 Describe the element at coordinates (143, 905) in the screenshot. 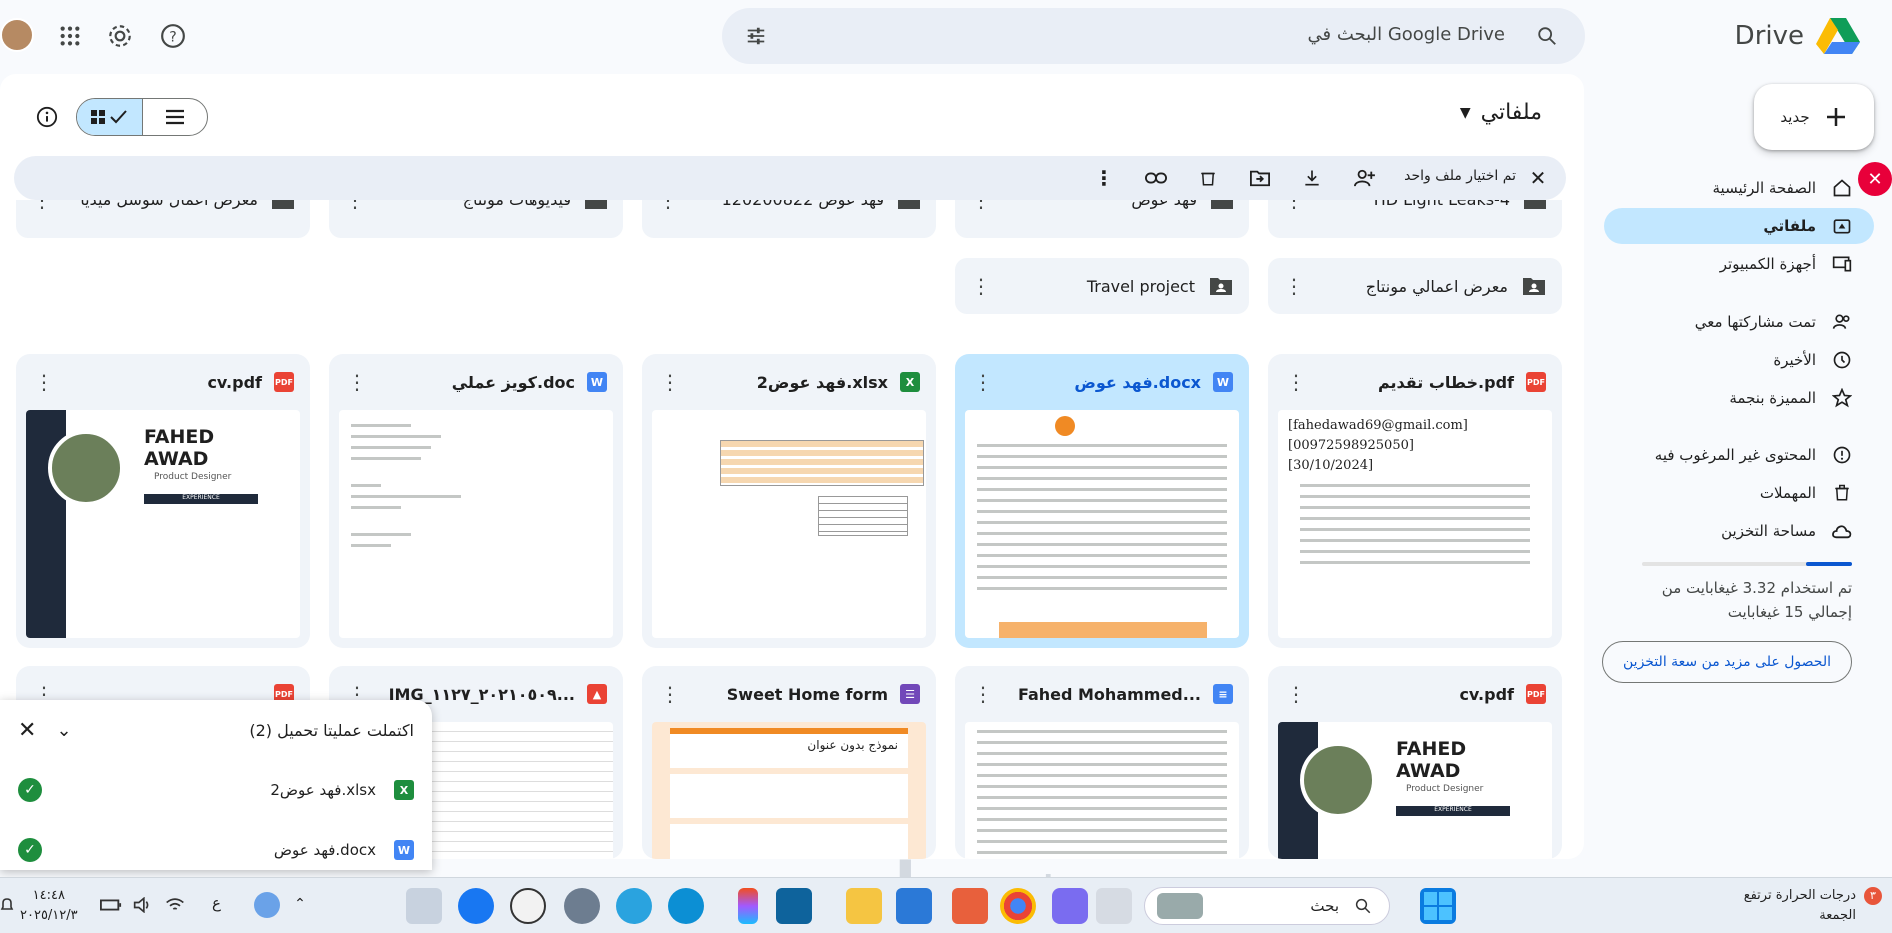

I see `speaker-icon` at that location.